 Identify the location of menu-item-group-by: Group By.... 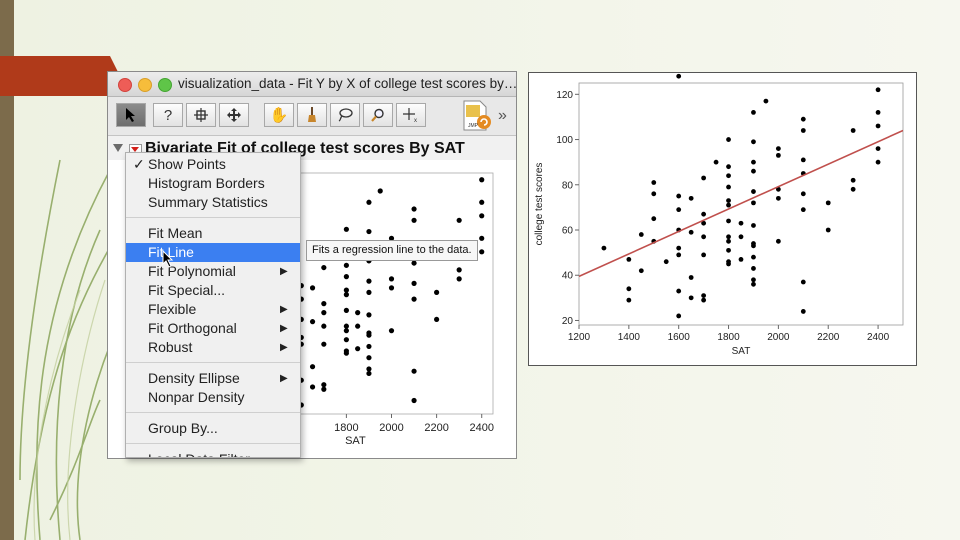
(213, 428).